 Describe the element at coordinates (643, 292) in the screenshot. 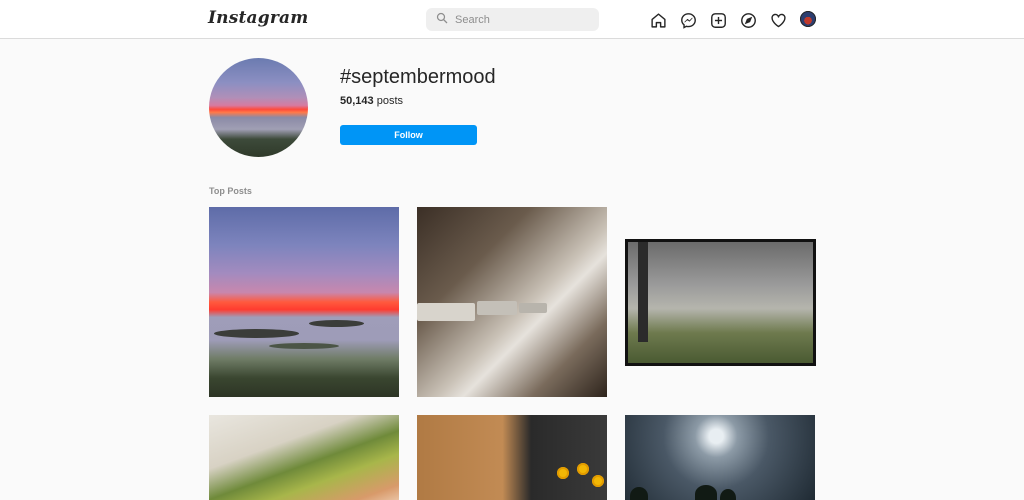

I see `tree-trunk-shape` at that location.